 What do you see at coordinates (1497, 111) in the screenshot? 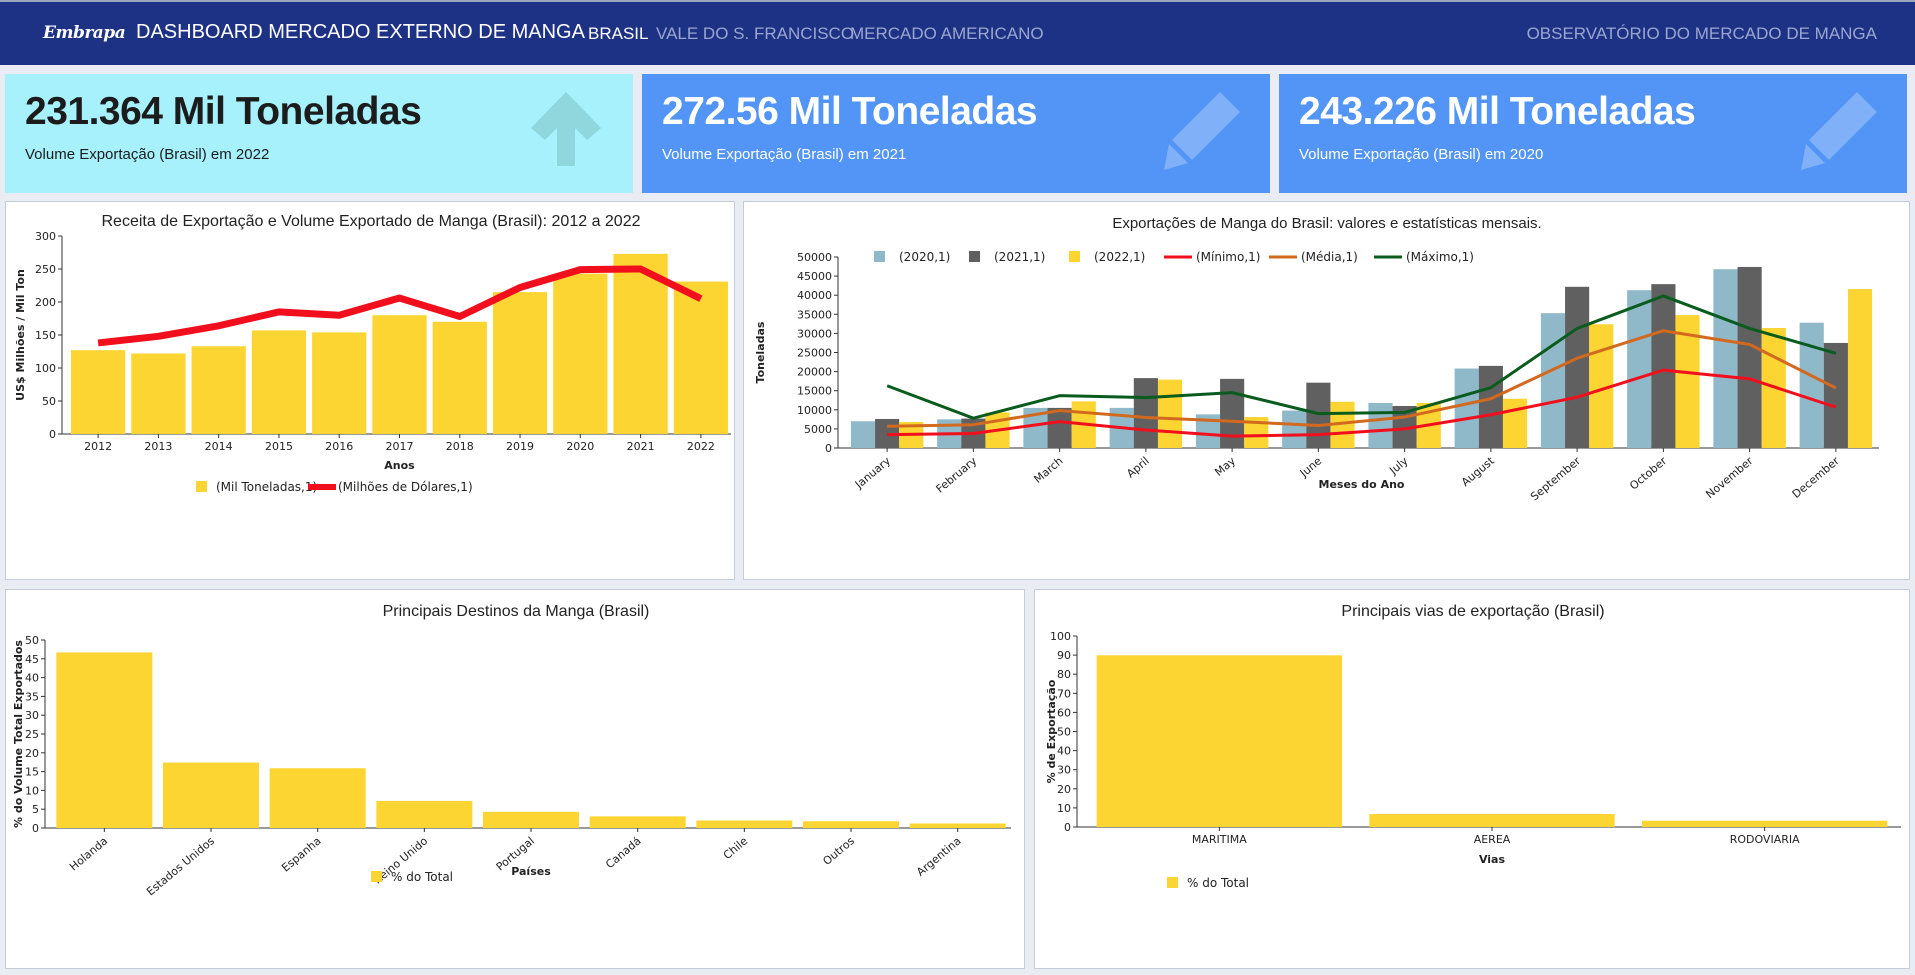
I see `kpi-value: 243.226 Mil Toneladas` at bounding box center [1497, 111].